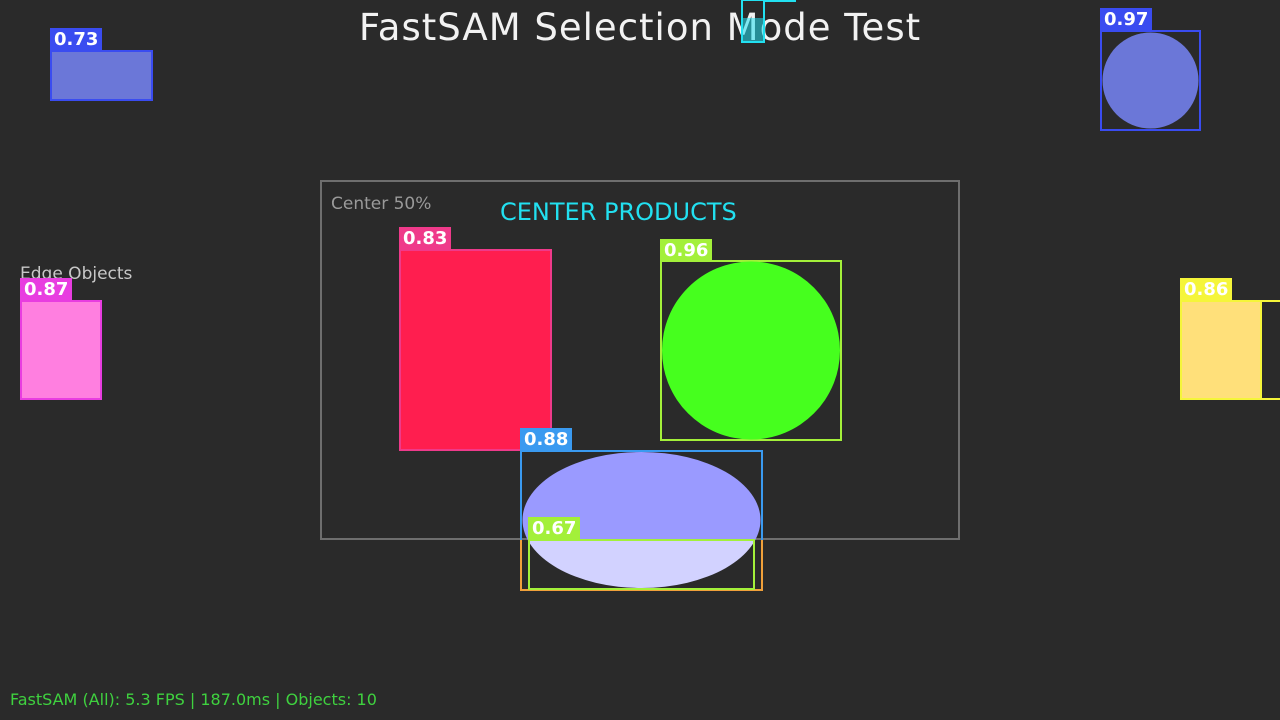 The image size is (1280, 720). Describe the element at coordinates (1126, 19) in the screenshot. I see `detection-score-label: 0.97` at that location.